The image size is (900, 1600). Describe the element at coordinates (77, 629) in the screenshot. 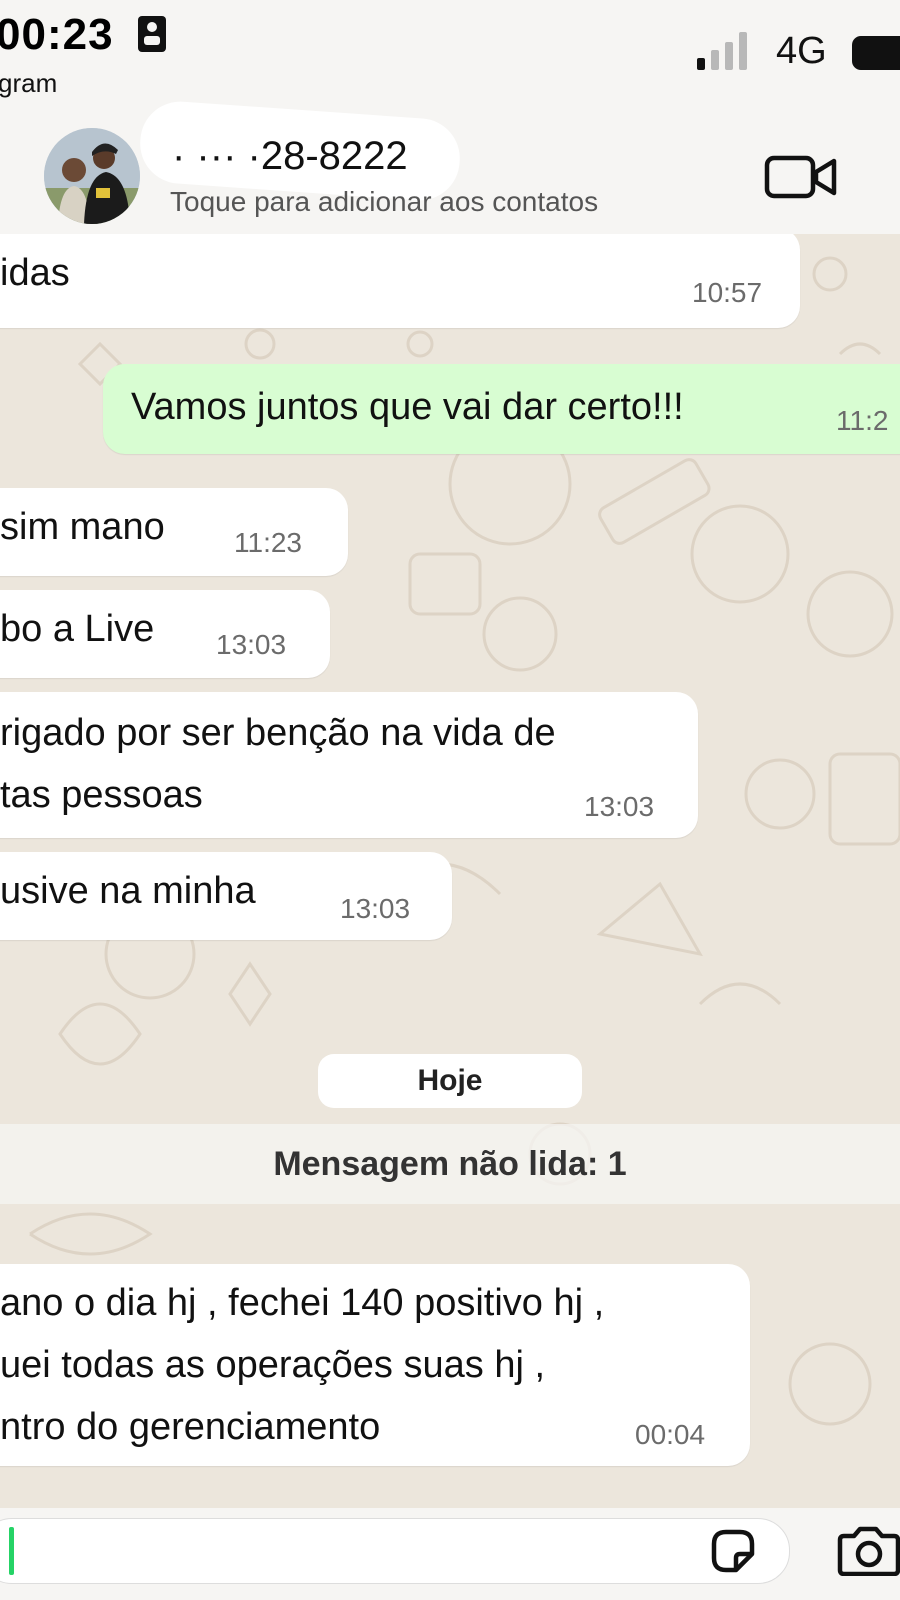

I see `message-text: bo a Live` at that location.